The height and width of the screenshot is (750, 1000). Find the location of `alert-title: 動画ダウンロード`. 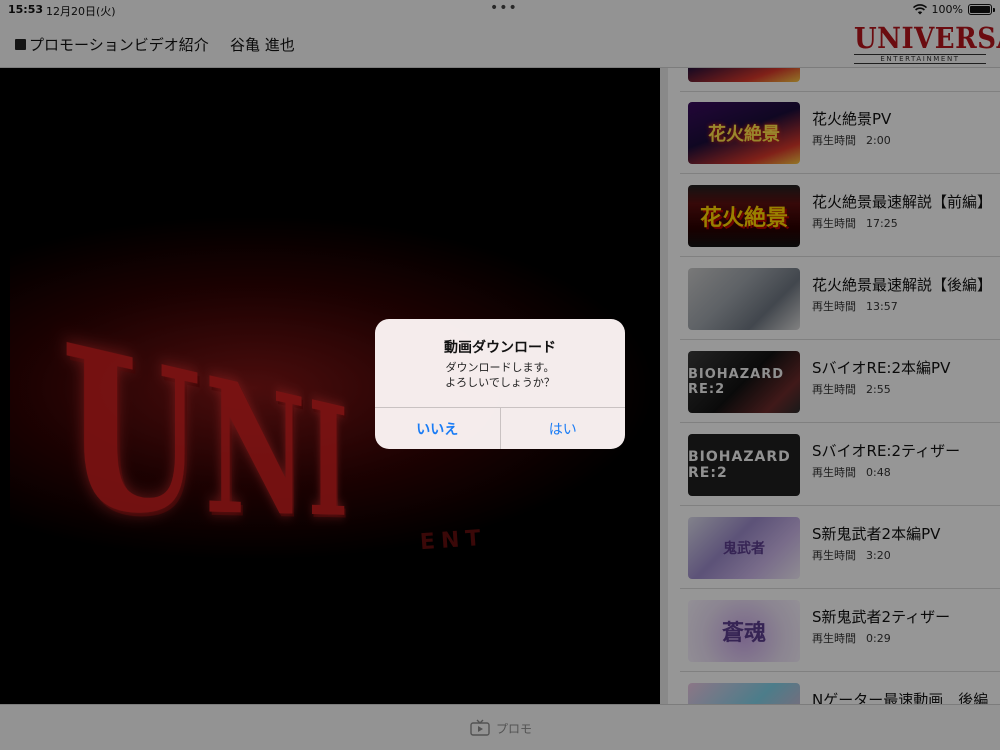

alert-title: 動画ダウンロード is located at coordinates (500, 348).